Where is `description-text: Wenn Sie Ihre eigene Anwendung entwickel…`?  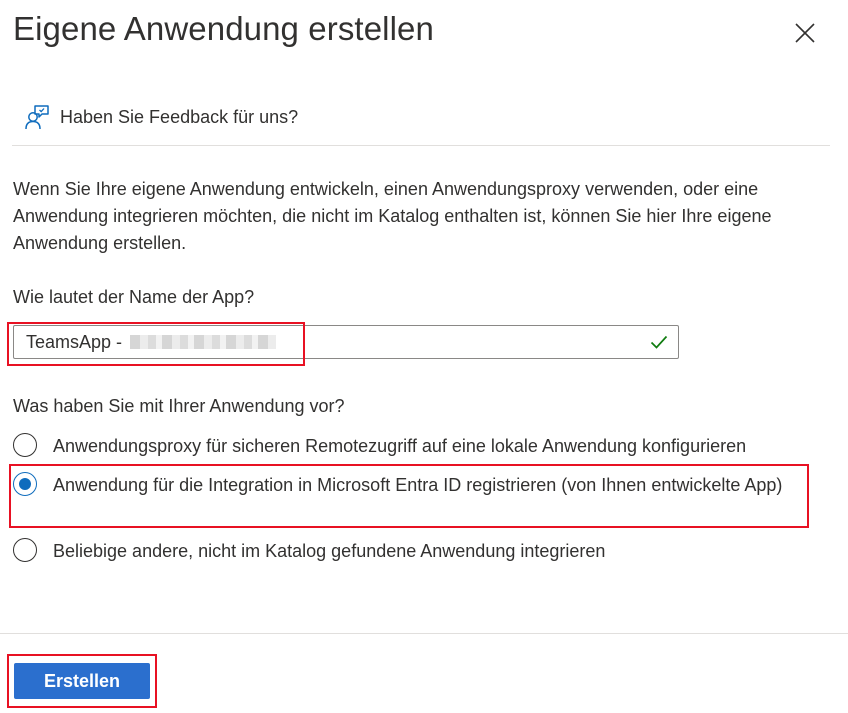
description-text: Wenn Sie Ihre eigene Anwendung entwickel… is located at coordinates (392, 216).